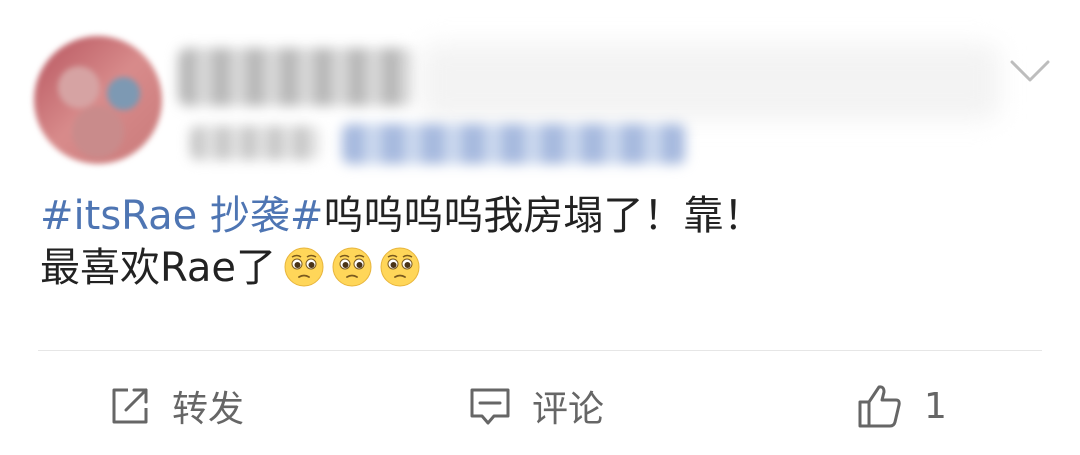  What do you see at coordinates (935, 406) in the screenshot?
I see `like-count: 1` at bounding box center [935, 406].